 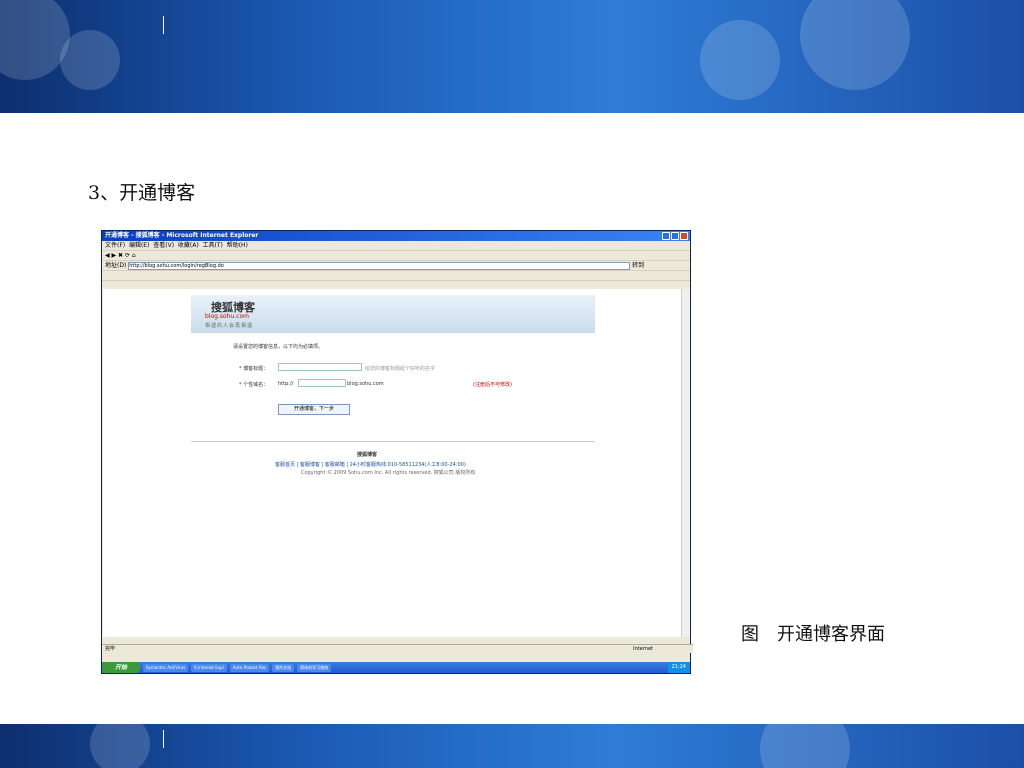 I want to click on task-item: 我的文档, so click(x=283, y=667).